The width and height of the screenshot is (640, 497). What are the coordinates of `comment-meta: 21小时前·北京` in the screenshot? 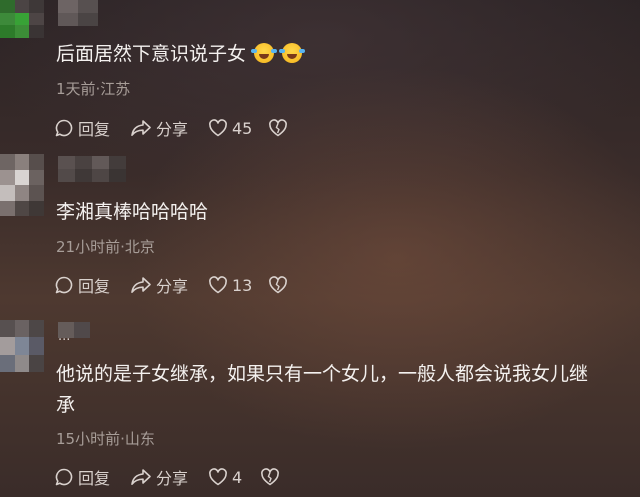 It's located at (105, 247).